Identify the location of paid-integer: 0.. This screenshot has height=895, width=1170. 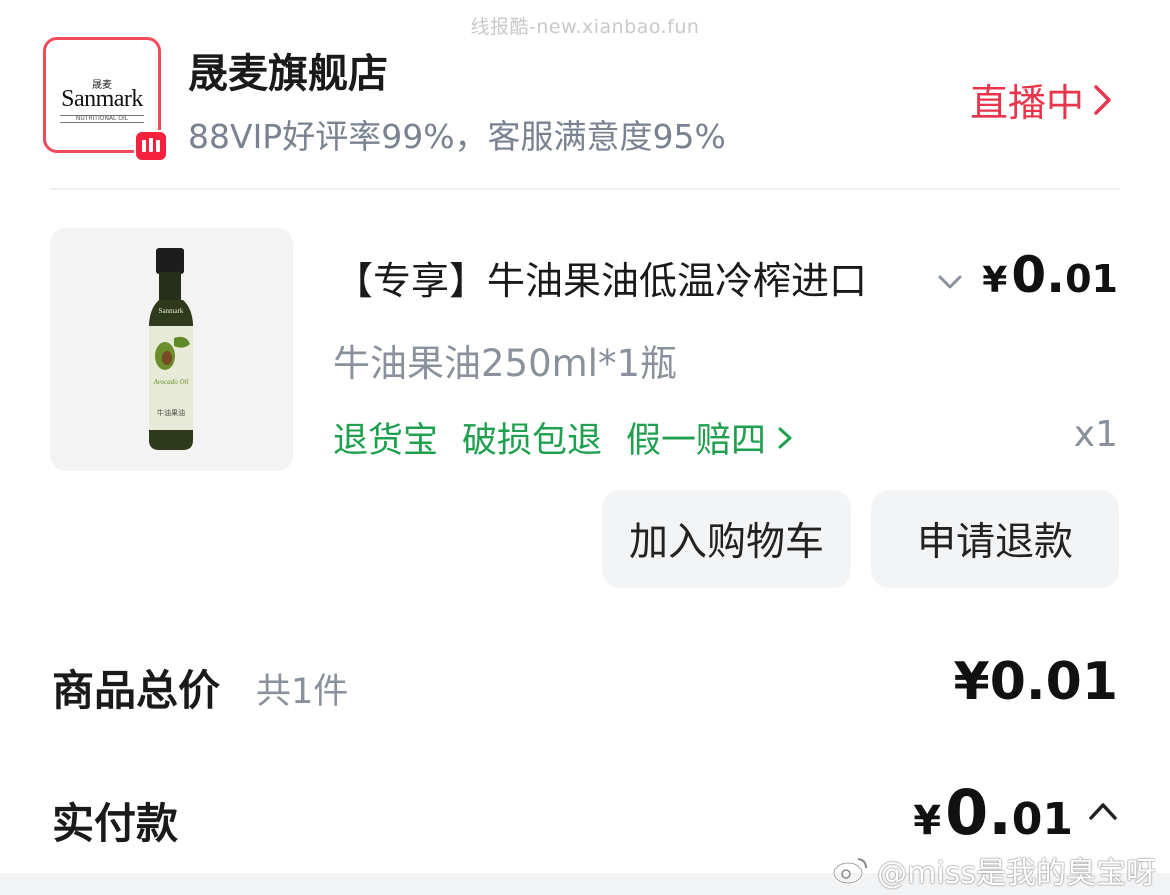
(978, 812).